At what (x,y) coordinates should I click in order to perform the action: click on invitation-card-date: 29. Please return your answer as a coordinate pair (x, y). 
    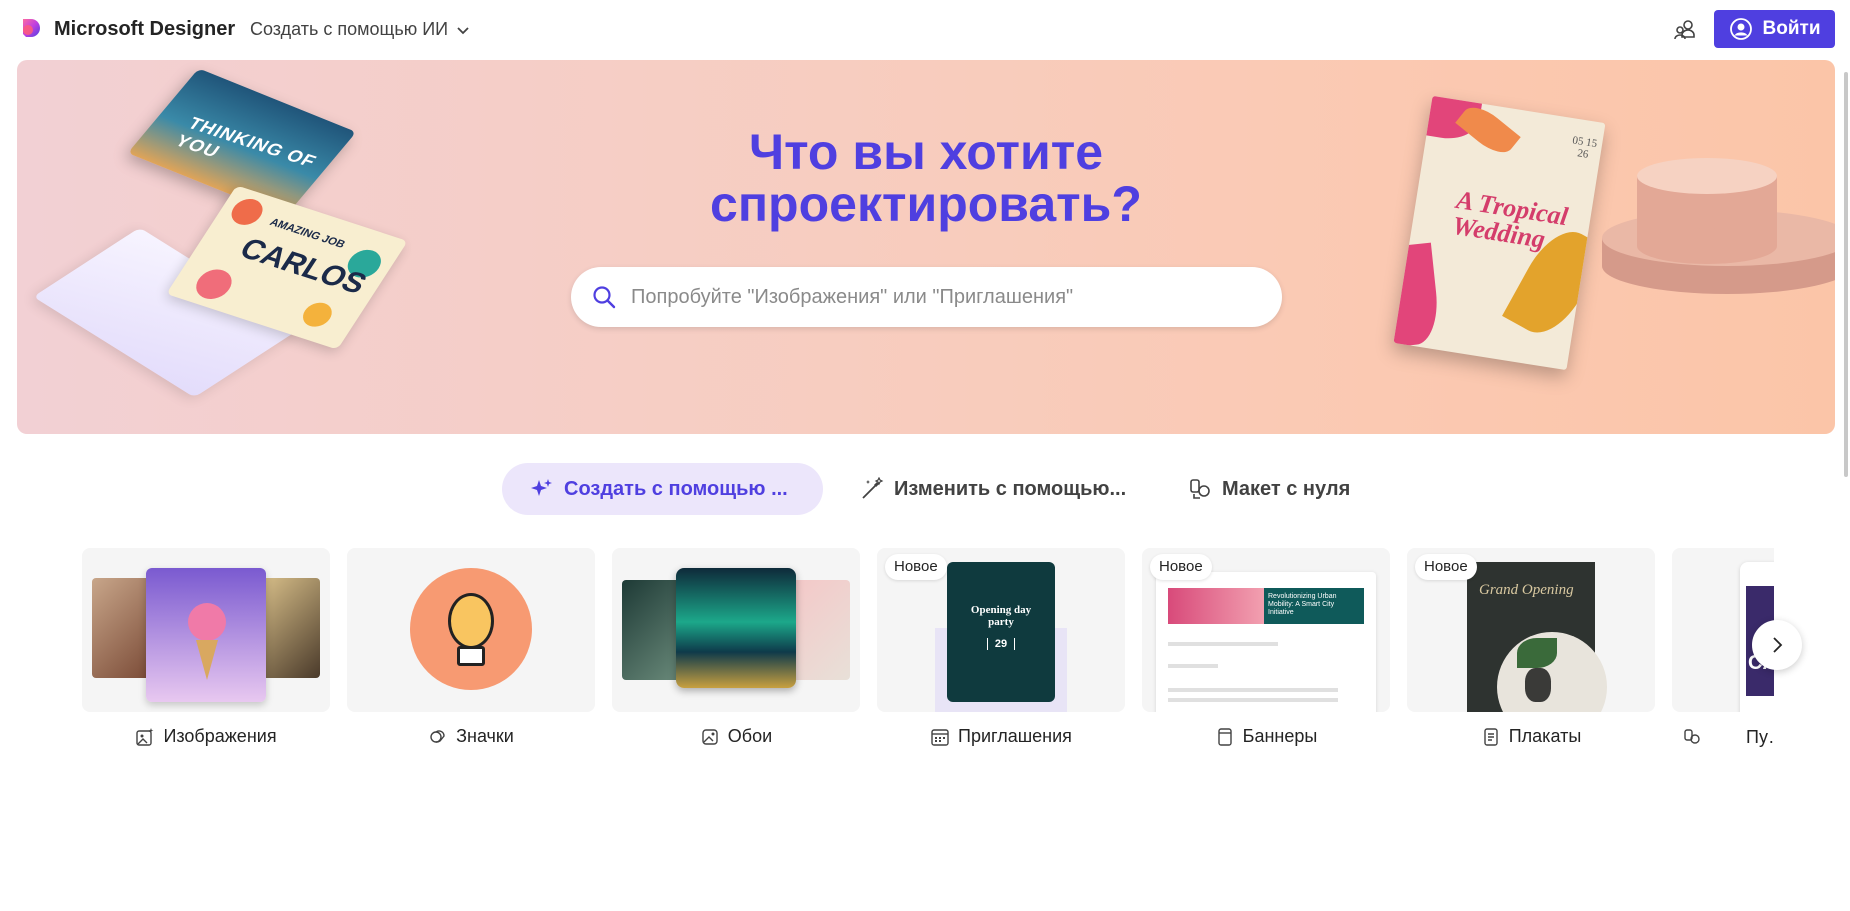
    Looking at the image, I should click on (1001, 644).